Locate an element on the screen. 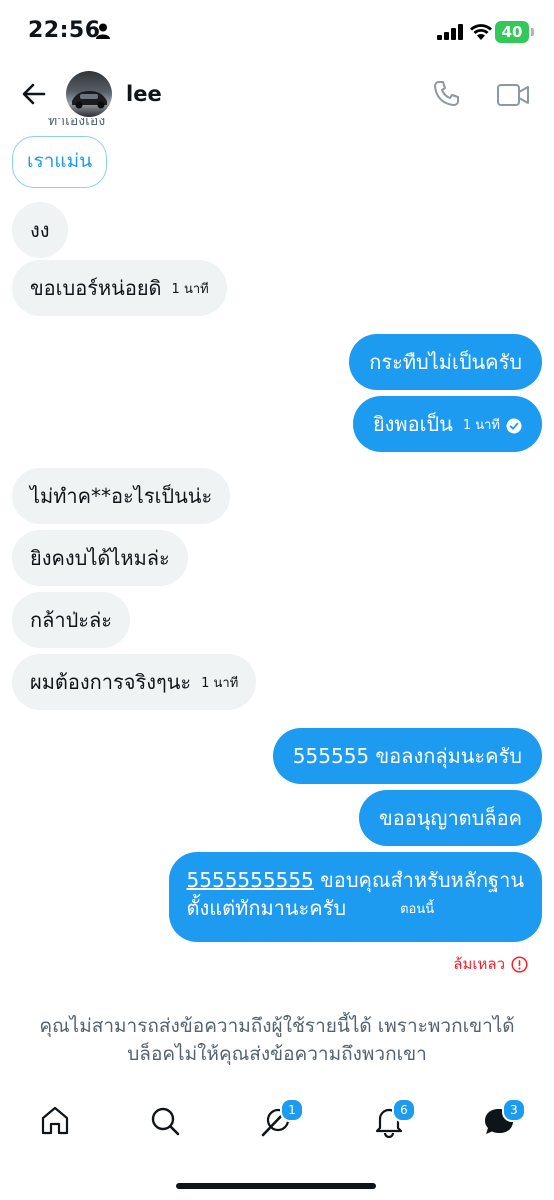 This screenshot has height=1200, width=554. battery-tip is located at coordinates (532, 32).